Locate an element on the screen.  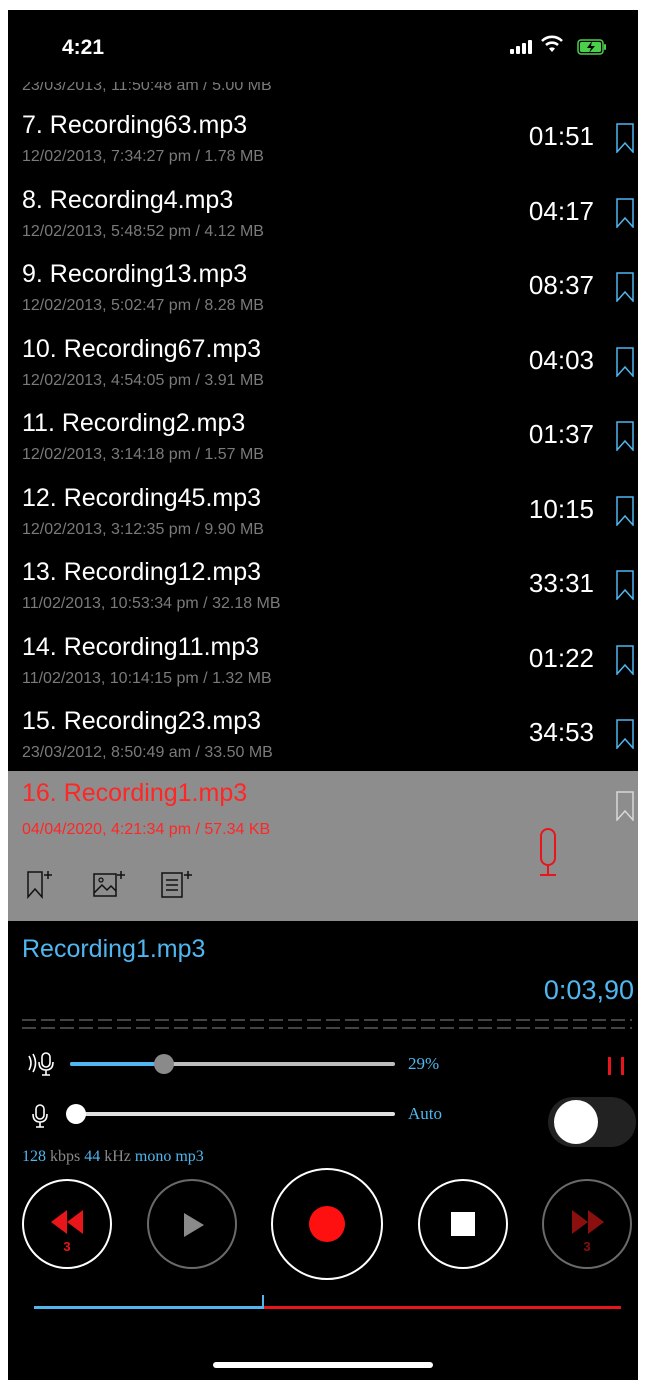
microphone-icon is located at coordinates (548, 852).